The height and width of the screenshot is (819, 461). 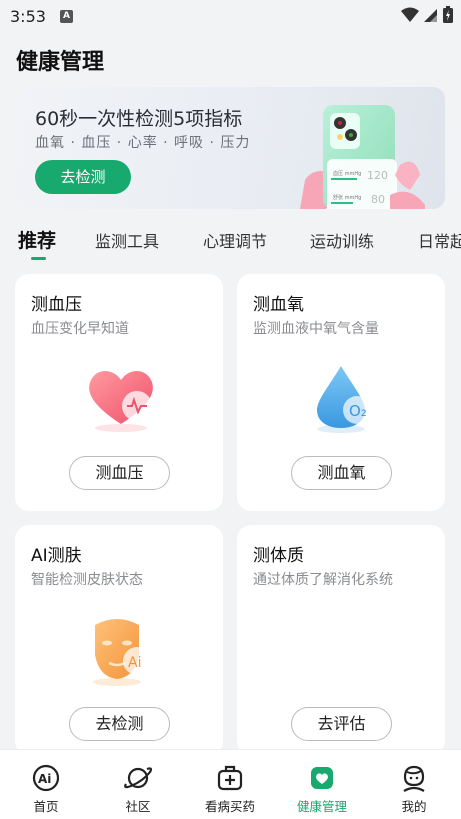 What do you see at coordinates (138, 806) in the screenshot?
I see `nav-label: 社区` at bounding box center [138, 806].